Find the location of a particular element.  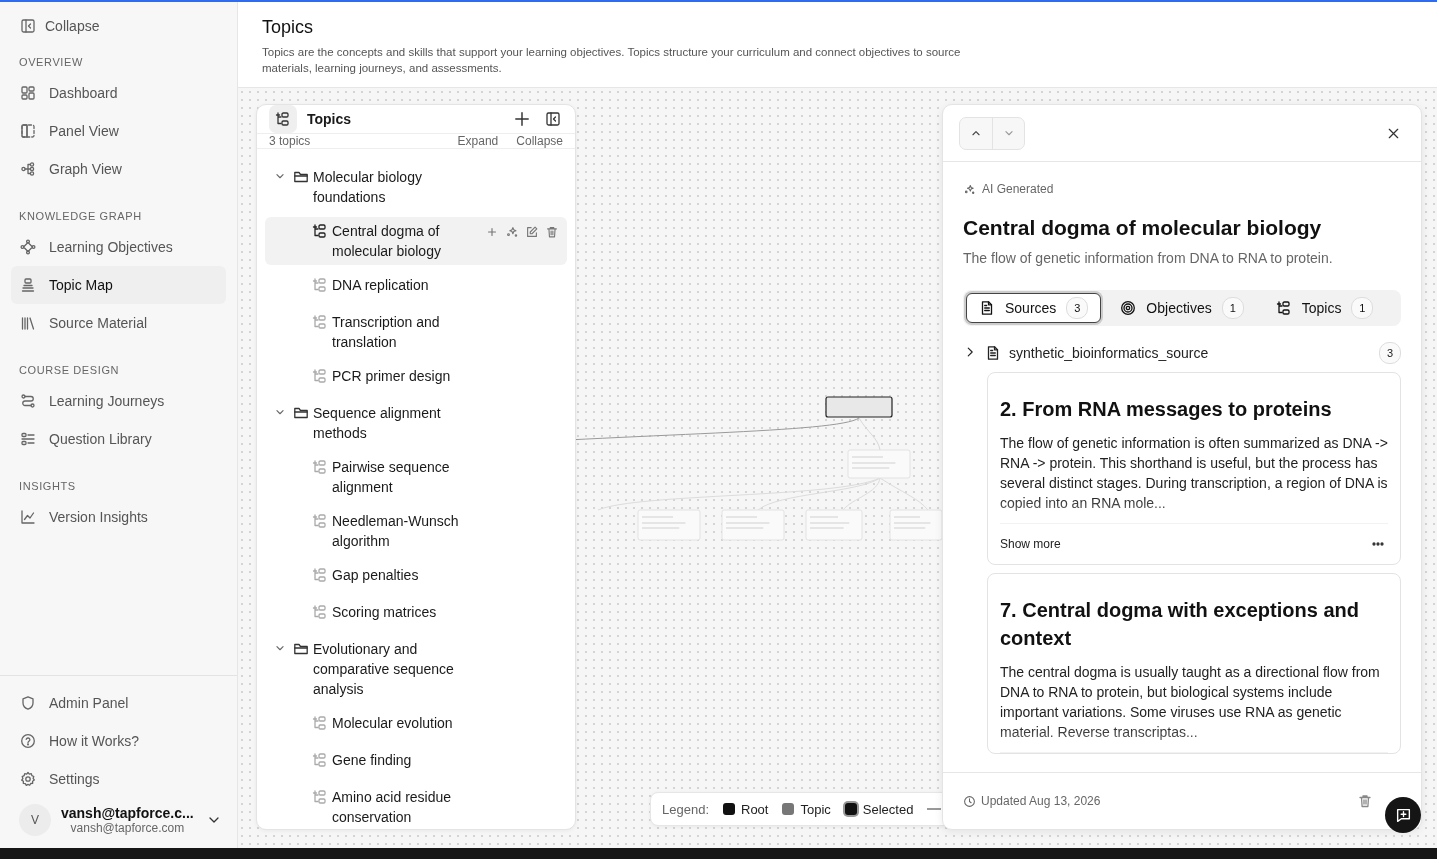

ai-generated-label: AI Generated is located at coordinates (1018, 189).